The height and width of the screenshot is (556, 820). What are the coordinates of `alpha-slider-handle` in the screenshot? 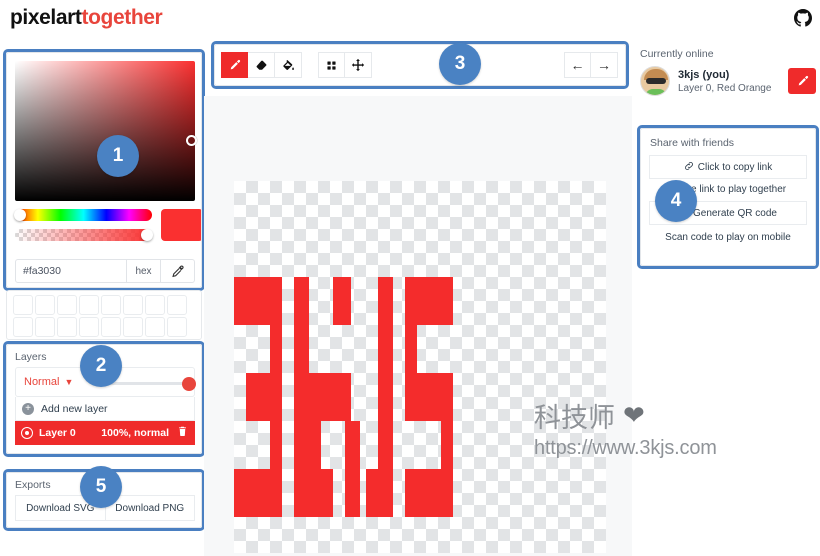 It's located at (147, 235).